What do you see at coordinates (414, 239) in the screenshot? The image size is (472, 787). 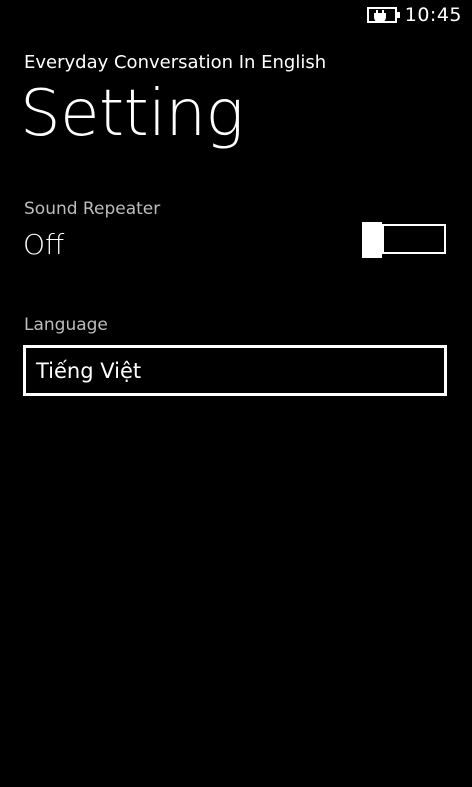 I see `toggle-track` at bounding box center [414, 239].